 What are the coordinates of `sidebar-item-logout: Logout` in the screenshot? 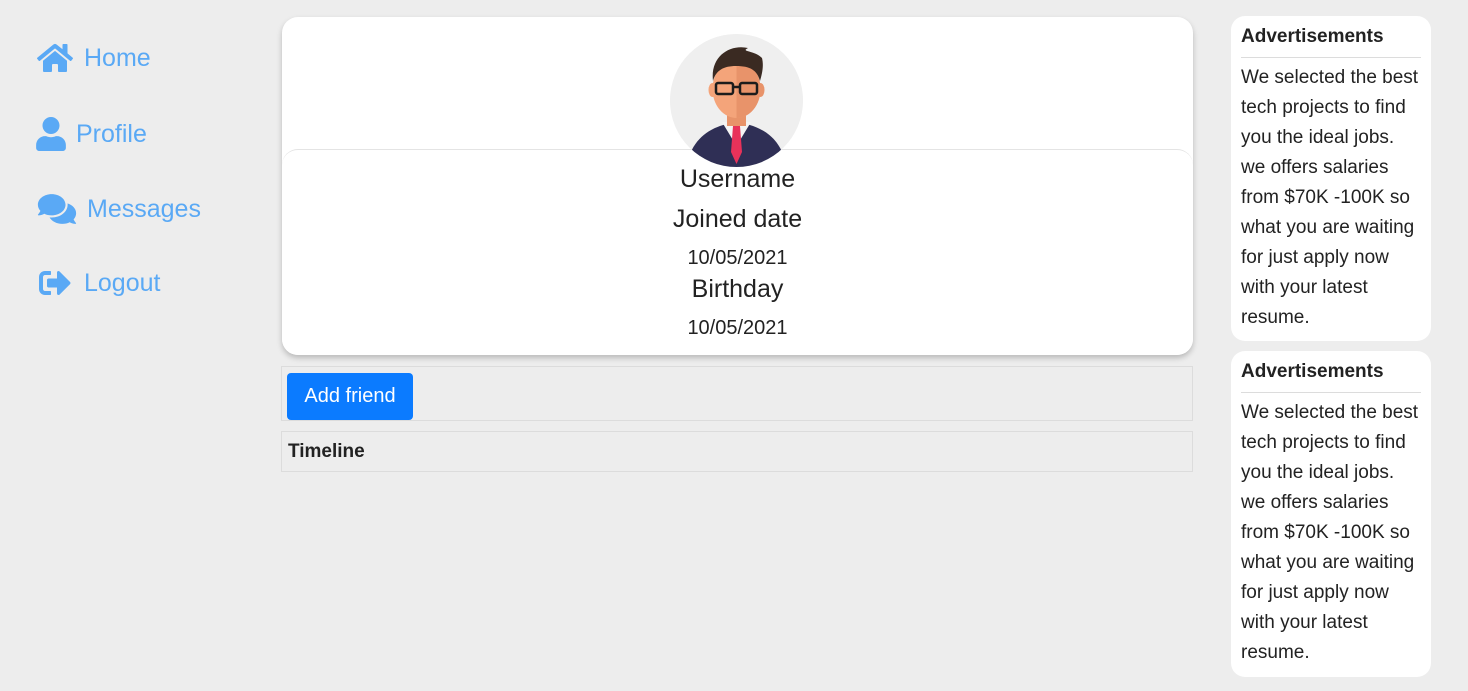 It's located at (98, 283).